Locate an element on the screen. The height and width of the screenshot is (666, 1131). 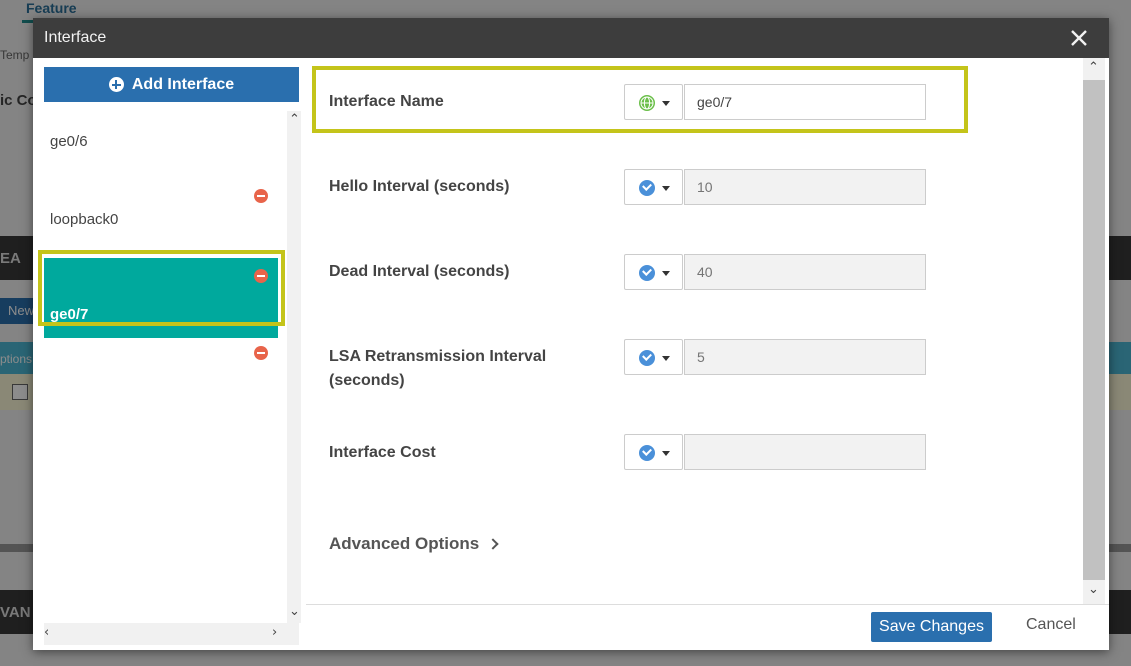
scroll-right-icon: › is located at coordinates (274, 632).